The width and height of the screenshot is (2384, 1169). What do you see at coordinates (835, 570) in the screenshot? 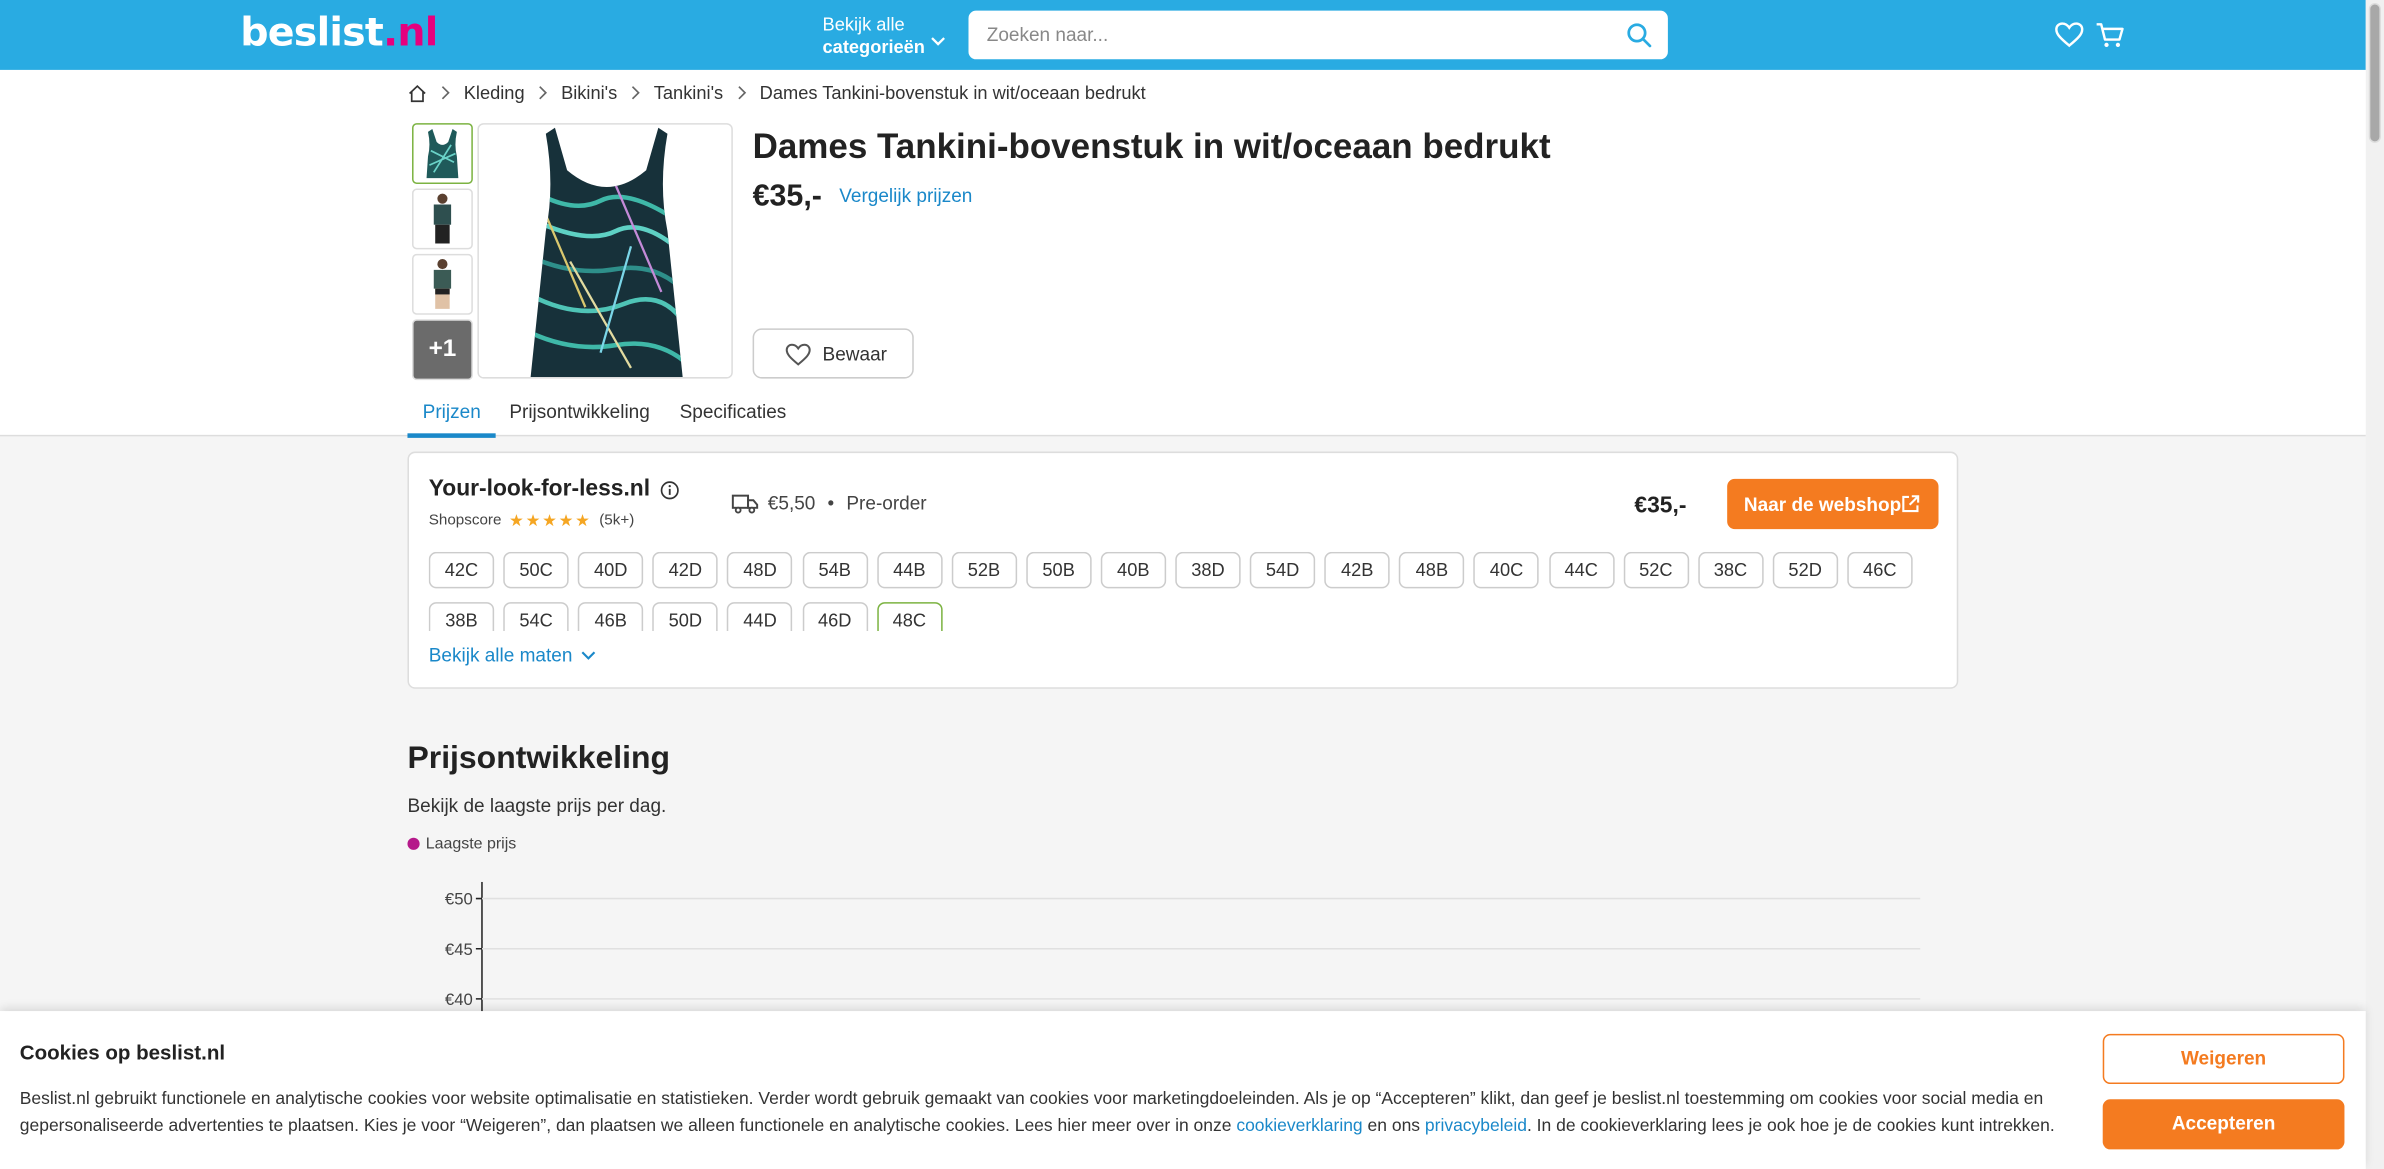
I see `size-option: 54B` at bounding box center [835, 570].